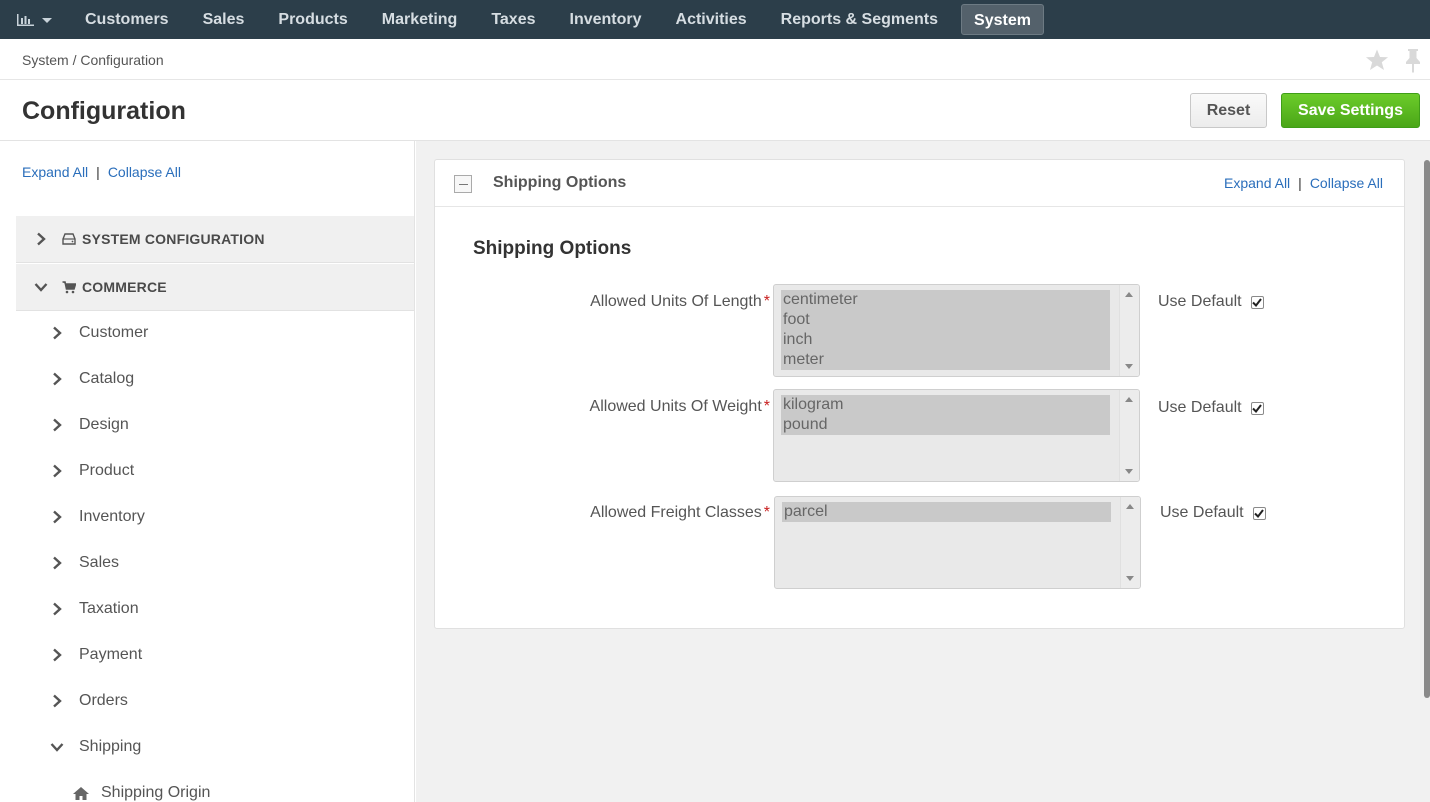 This screenshot has width=1430, height=802. I want to click on sidebar-item-inventory: Inventory, so click(96, 517).